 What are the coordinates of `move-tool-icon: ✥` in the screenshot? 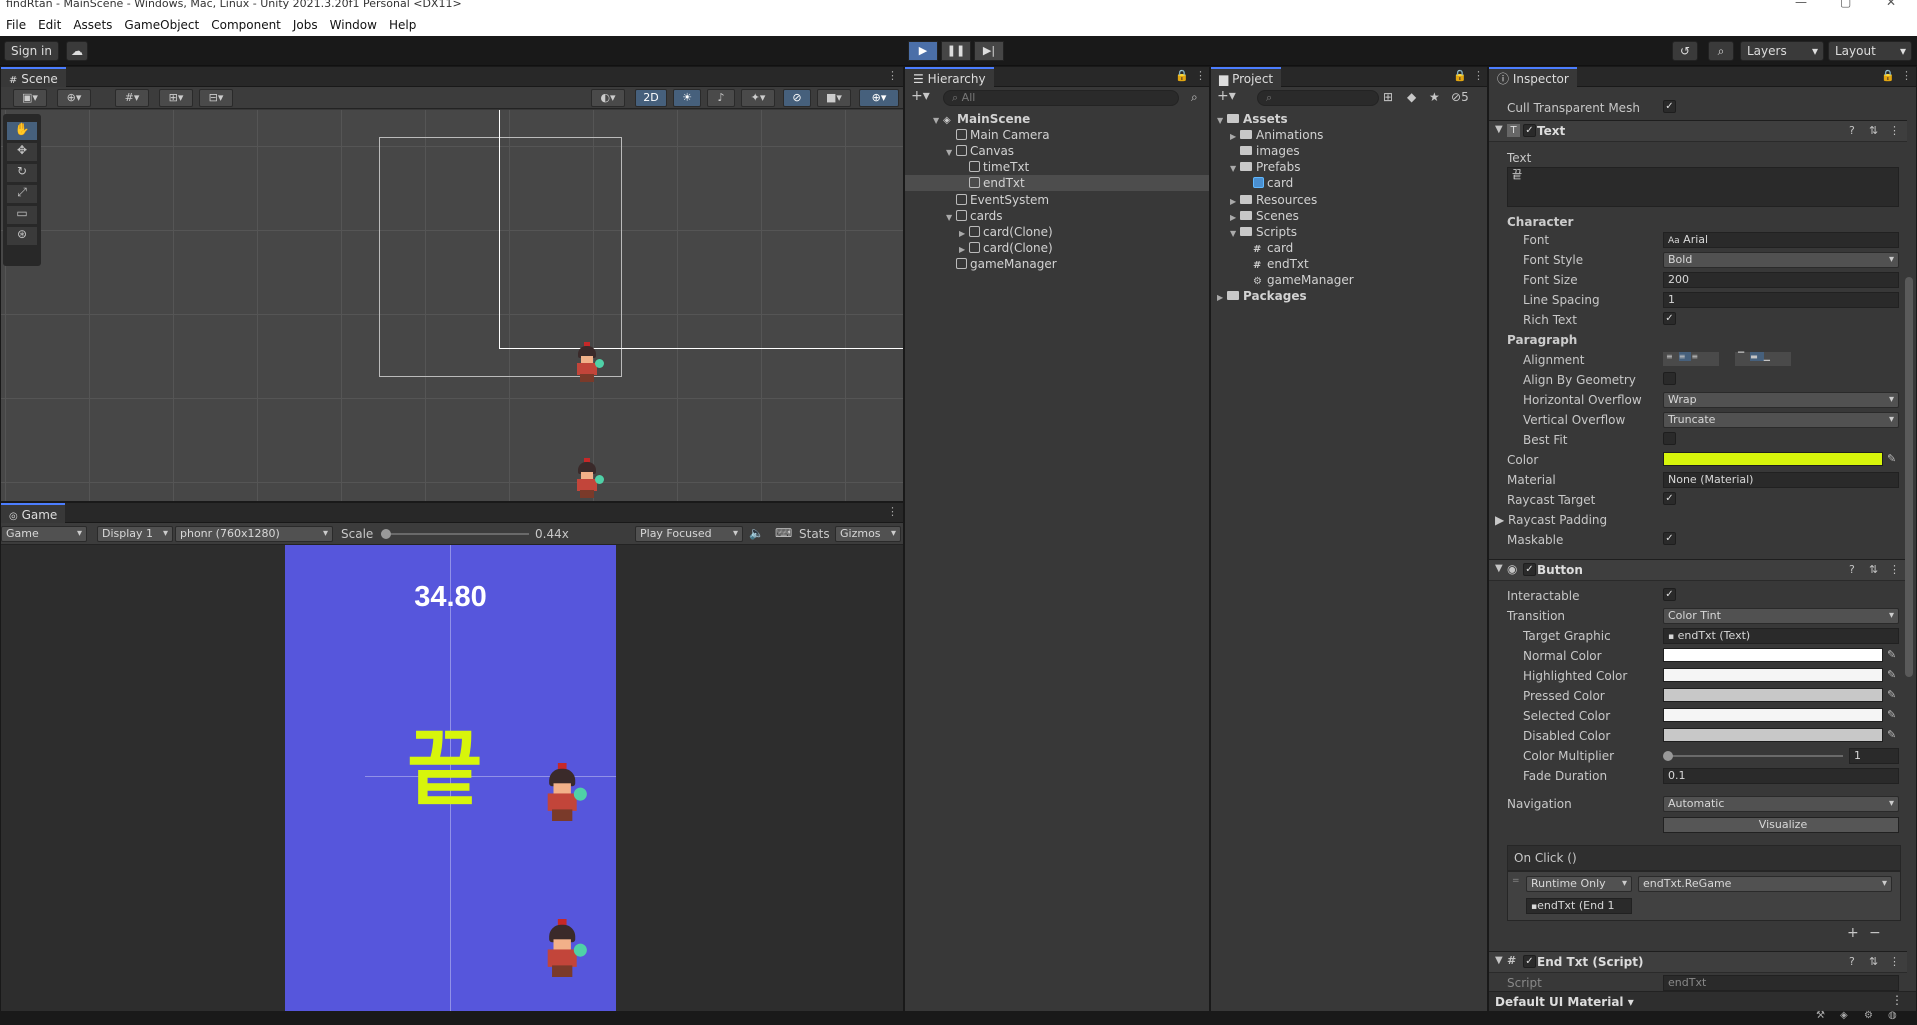 It's located at (22, 152).